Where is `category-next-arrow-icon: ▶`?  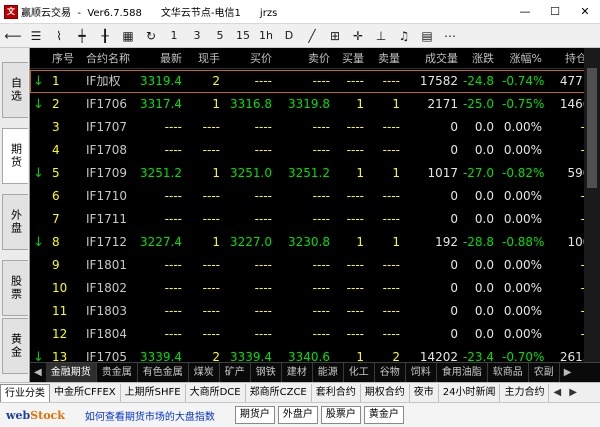
category-next-arrow-icon: ▶ is located at coordinates (568, 372).